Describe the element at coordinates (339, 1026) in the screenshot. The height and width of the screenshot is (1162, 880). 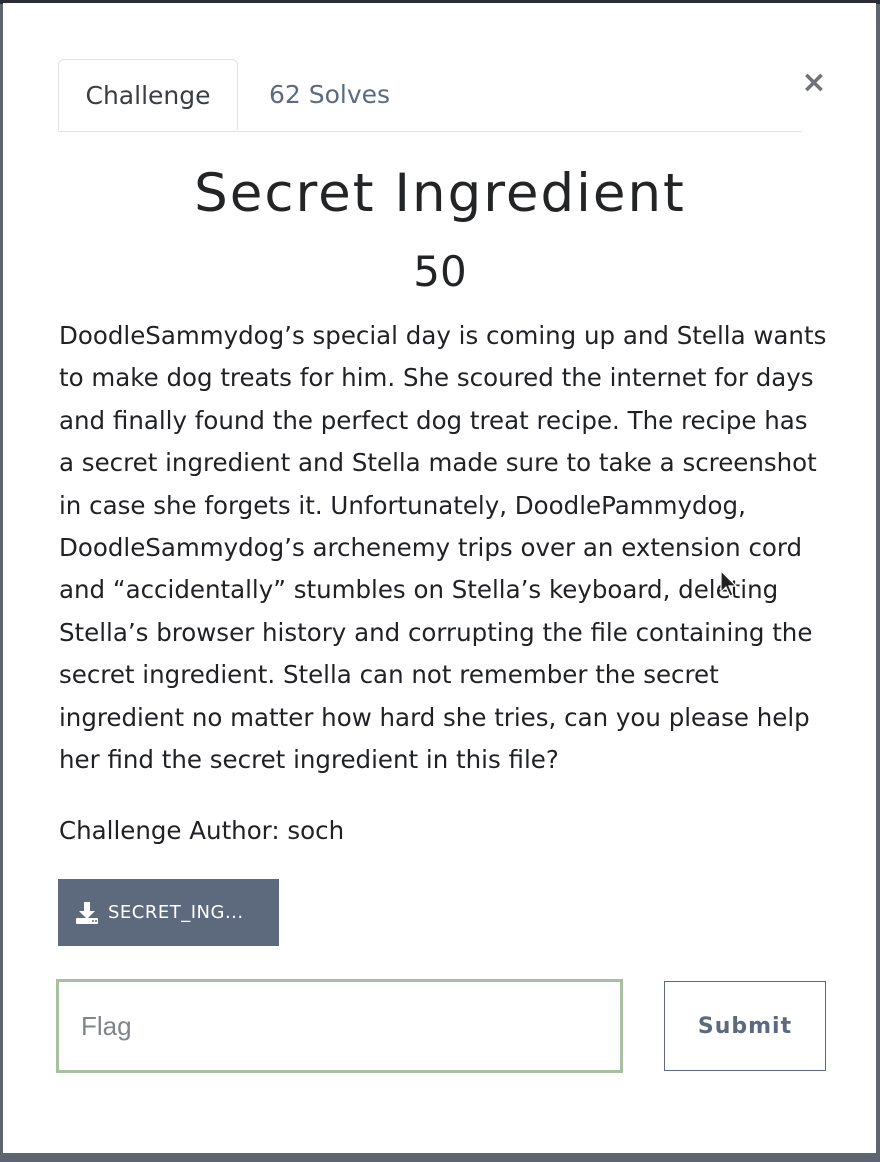
I see `flag-input` at that location.